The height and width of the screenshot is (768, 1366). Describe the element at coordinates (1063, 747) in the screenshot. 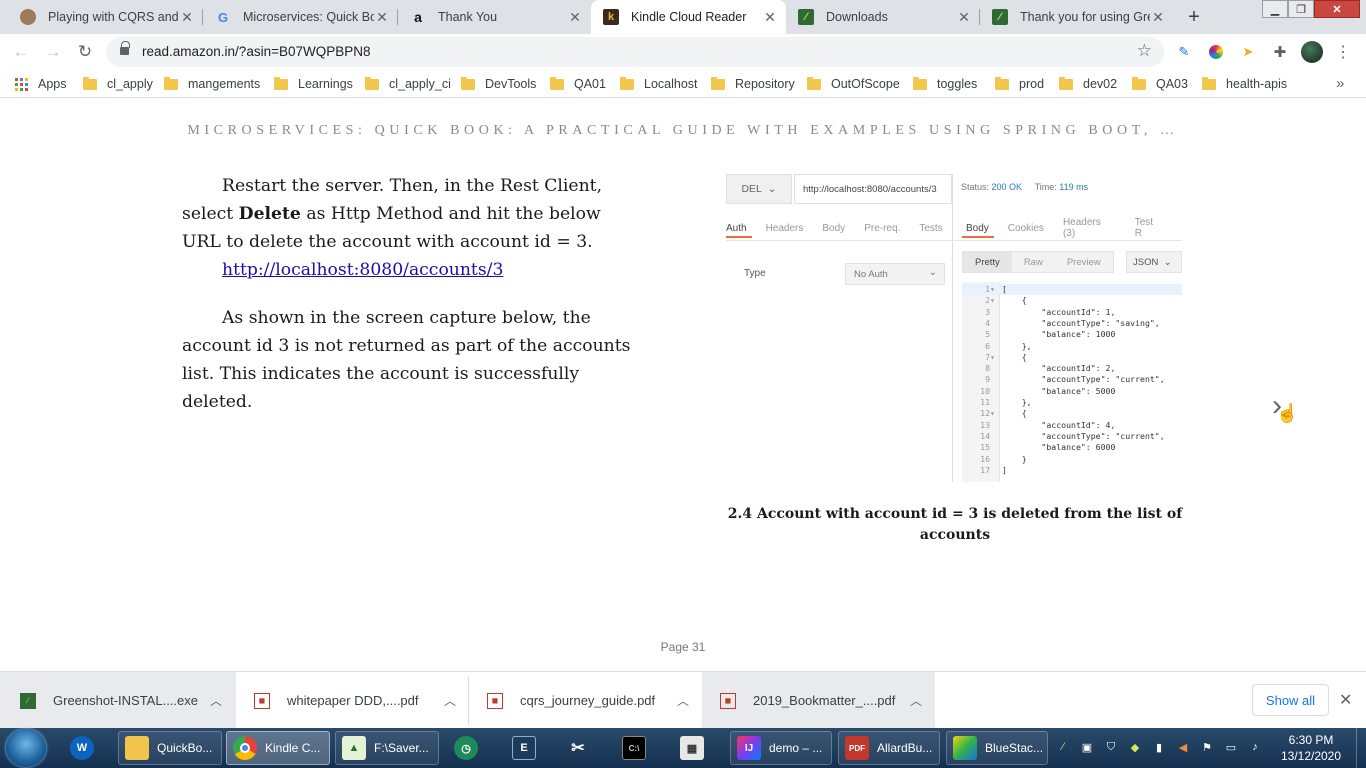

I see `greenshot-tray-icon: ⁄` at that location.